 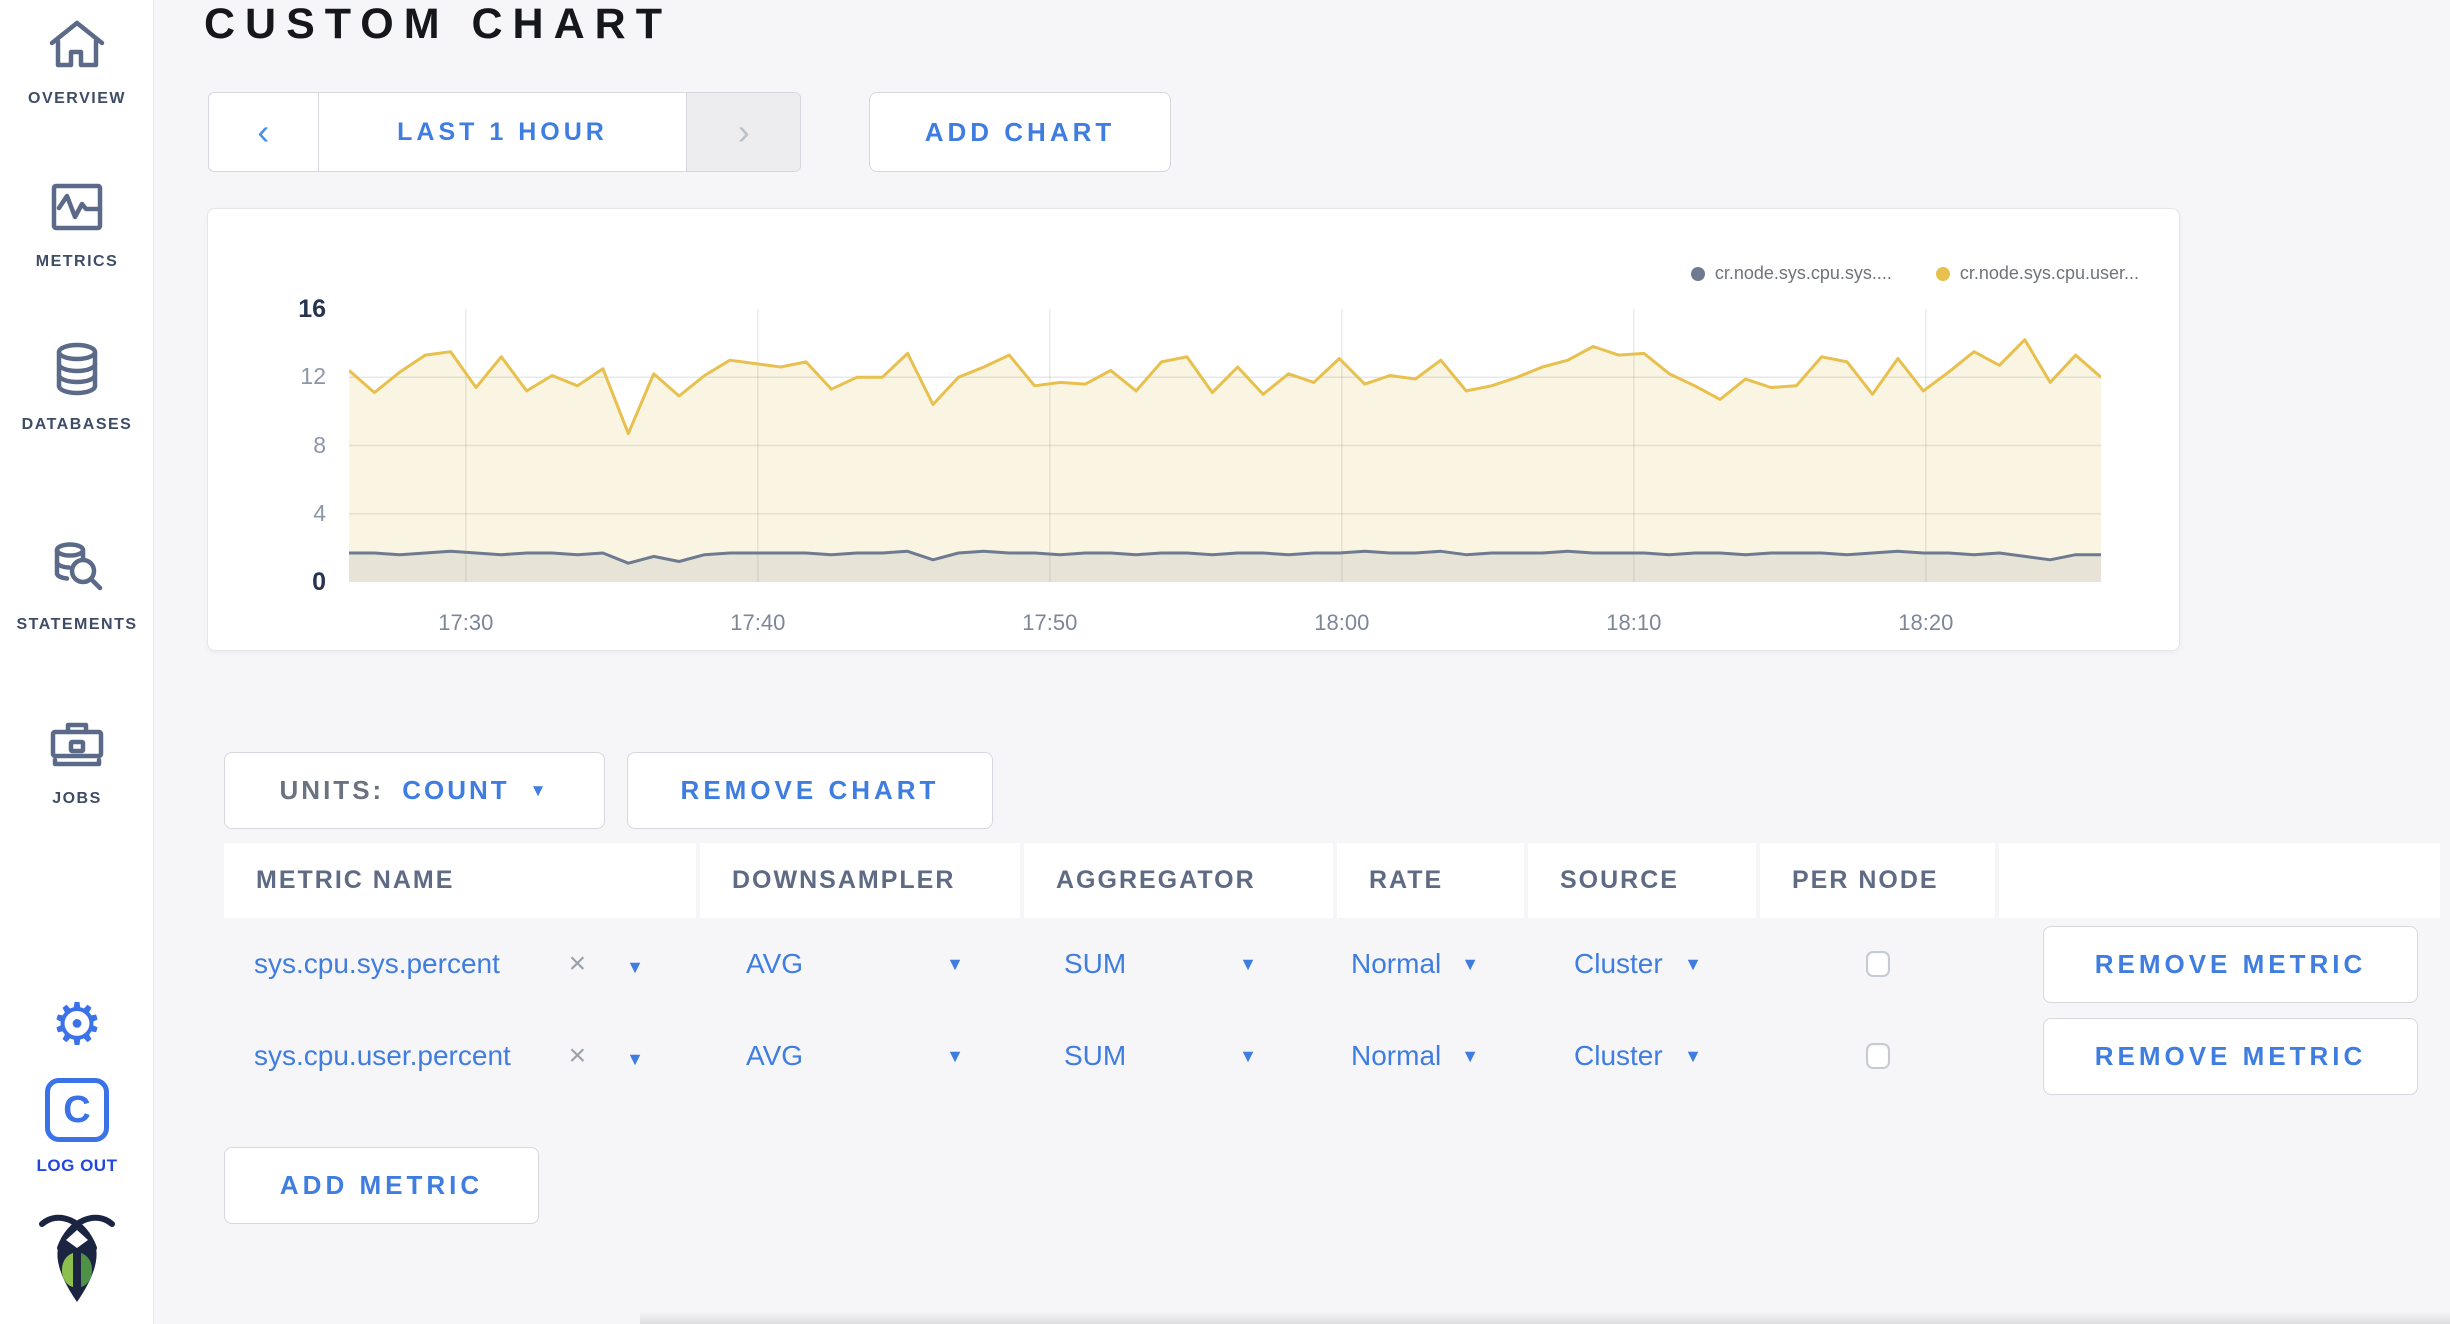 I want to click on metric-name-cell: sys.cpu.sys.percent × ▼, so click(x=460, y=964).